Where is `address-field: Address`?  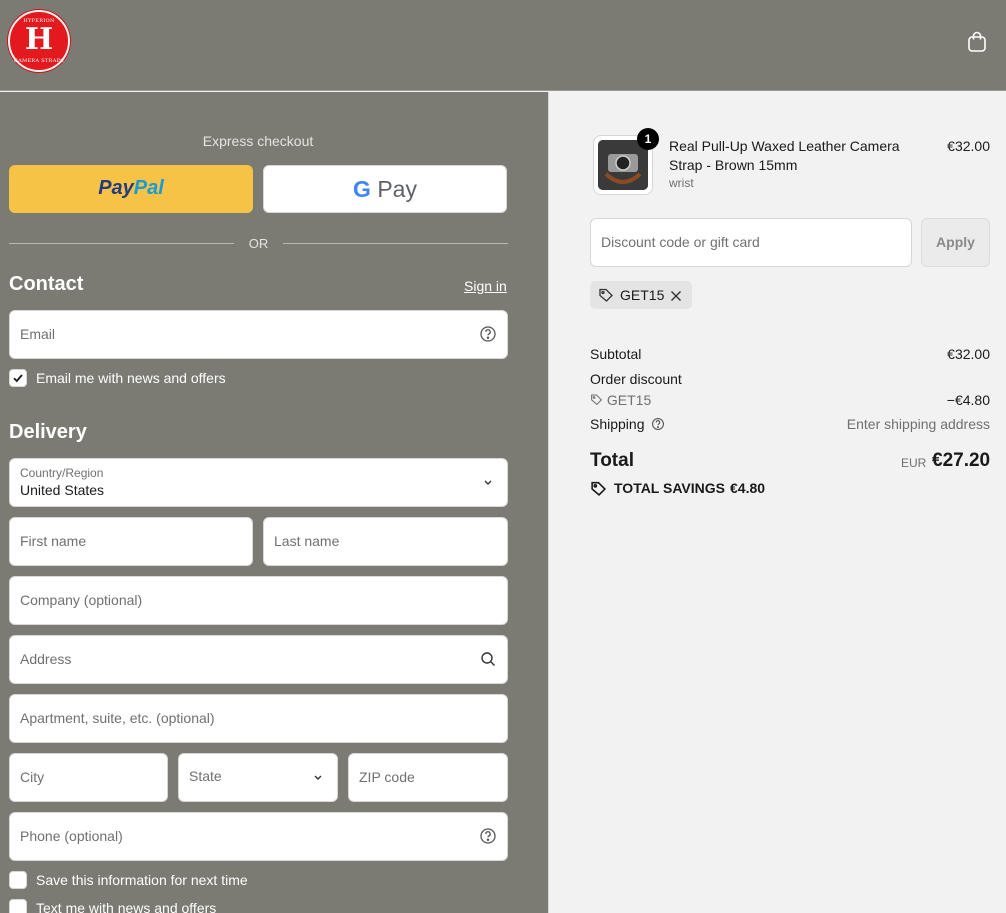 address-field: Address is located at coordinates (258, 659).